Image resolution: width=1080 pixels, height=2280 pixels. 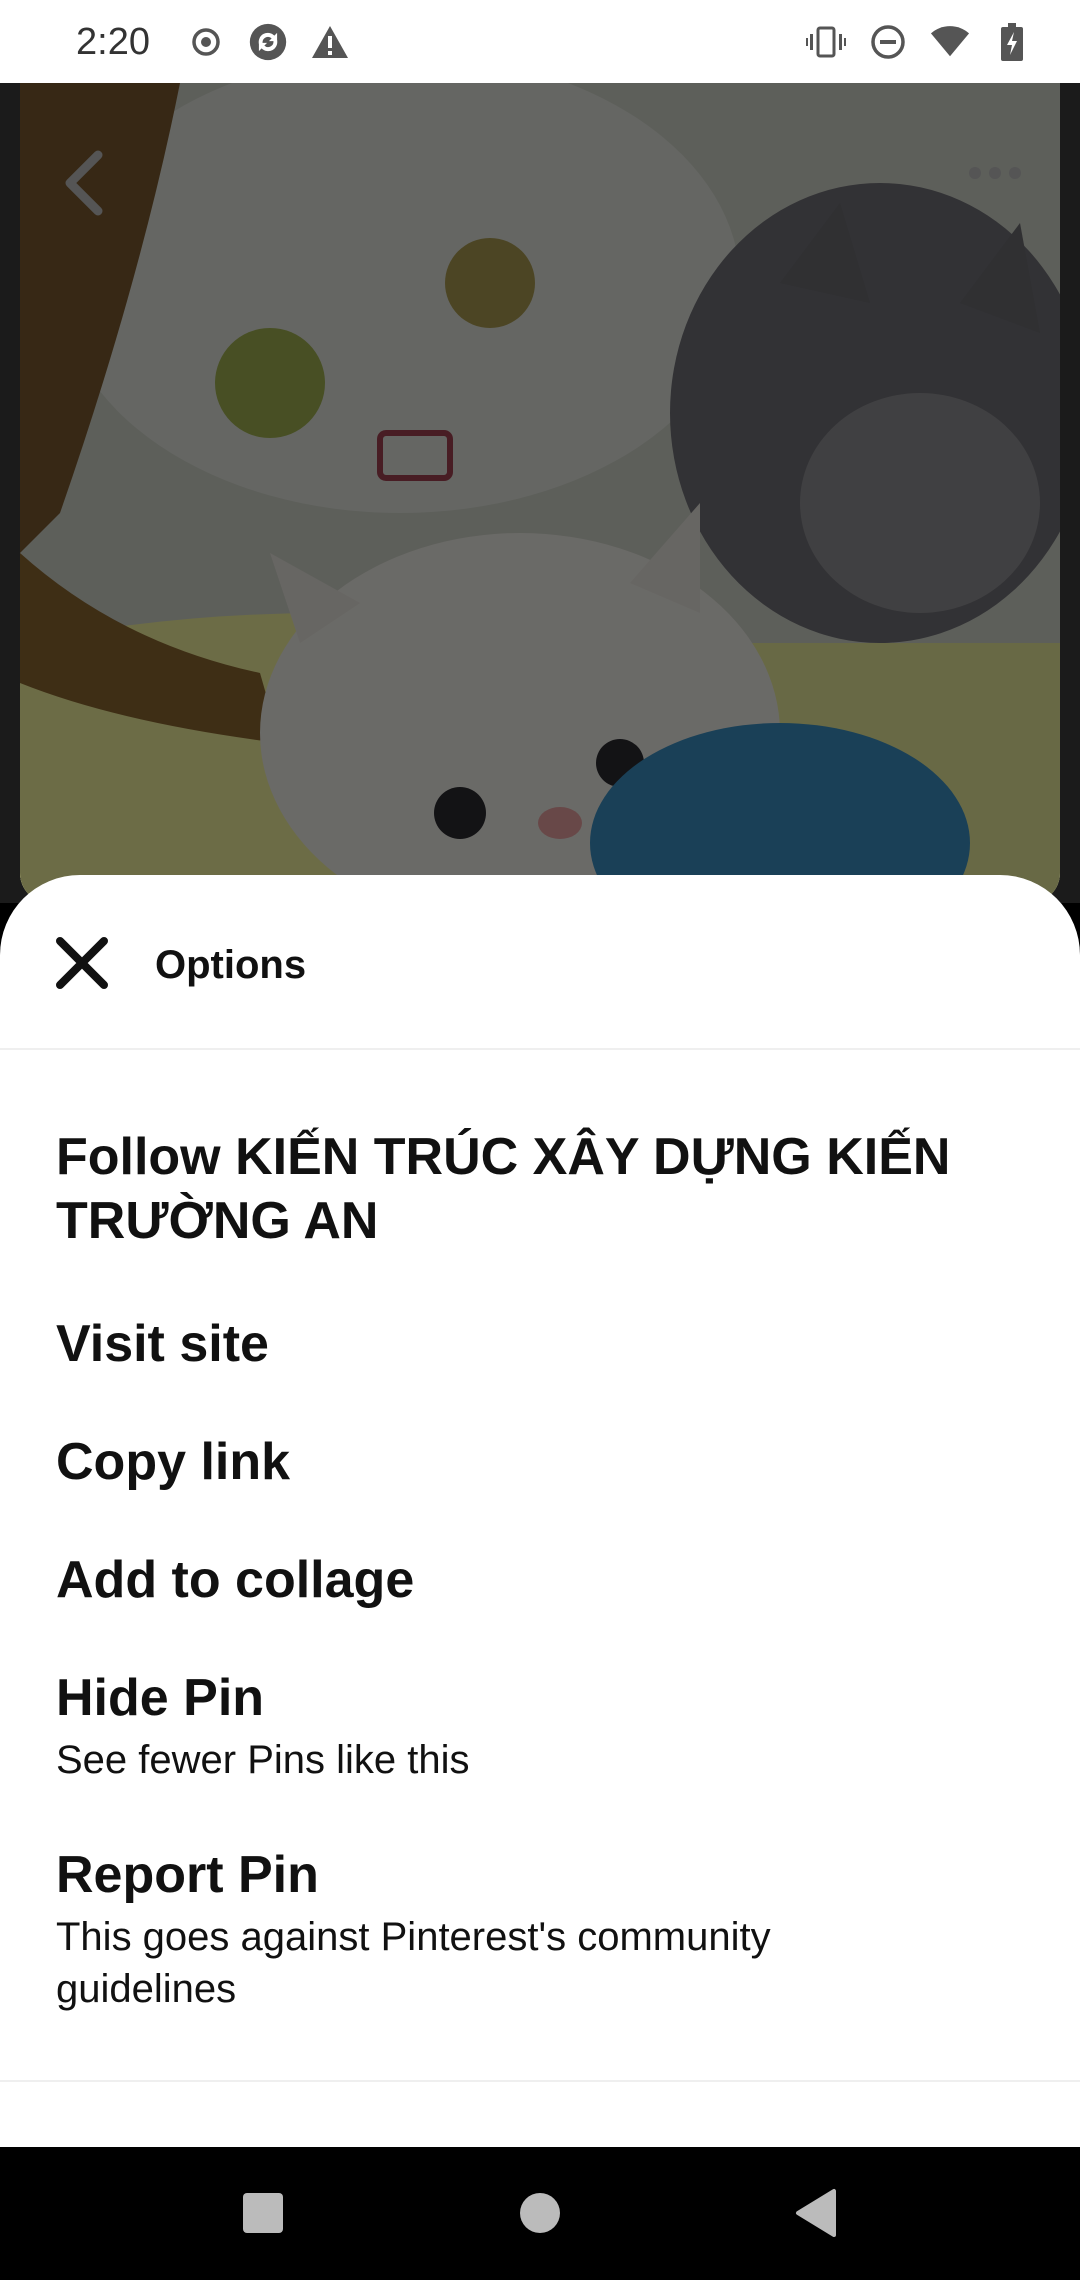 I want to click on sheet-header: Options, so click(x=540, y=962).